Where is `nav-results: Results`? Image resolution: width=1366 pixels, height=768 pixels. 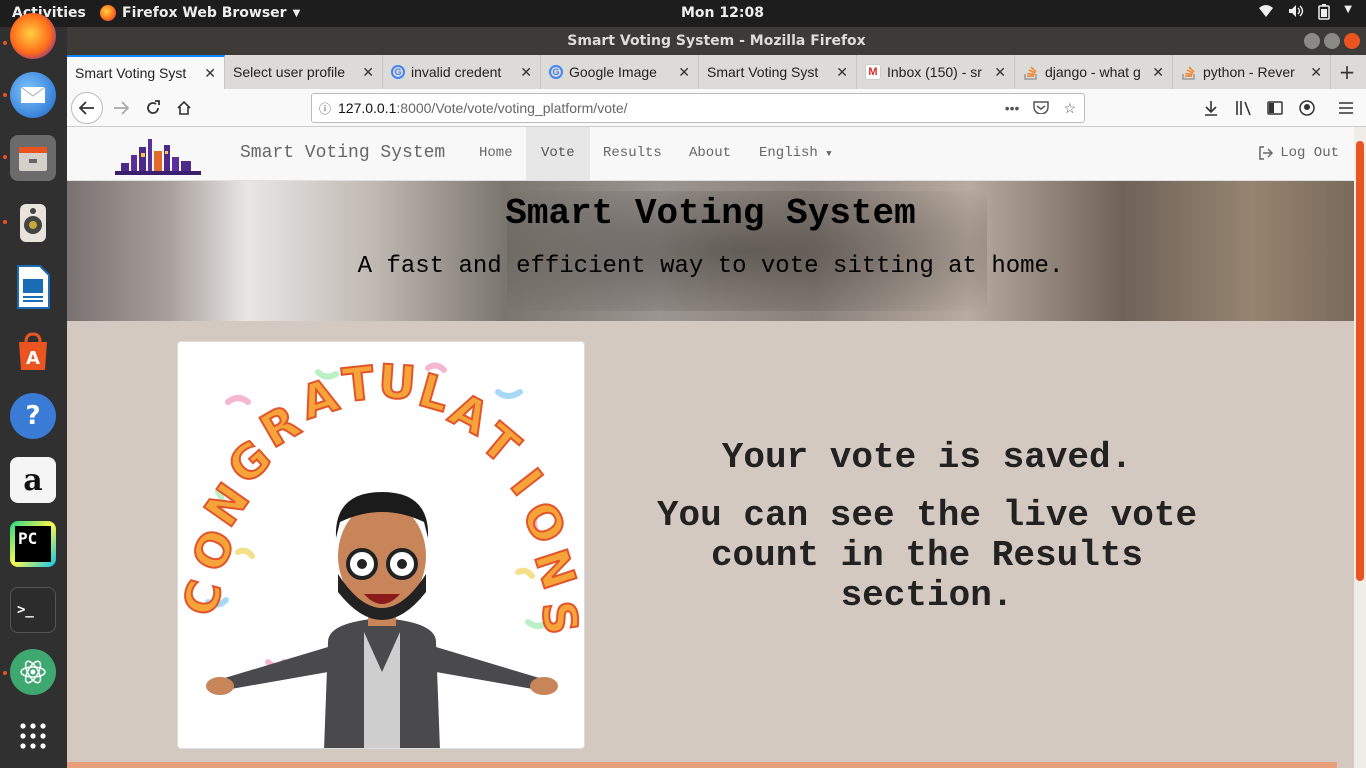
nav-results: Results is located at coordinates (632, 153).